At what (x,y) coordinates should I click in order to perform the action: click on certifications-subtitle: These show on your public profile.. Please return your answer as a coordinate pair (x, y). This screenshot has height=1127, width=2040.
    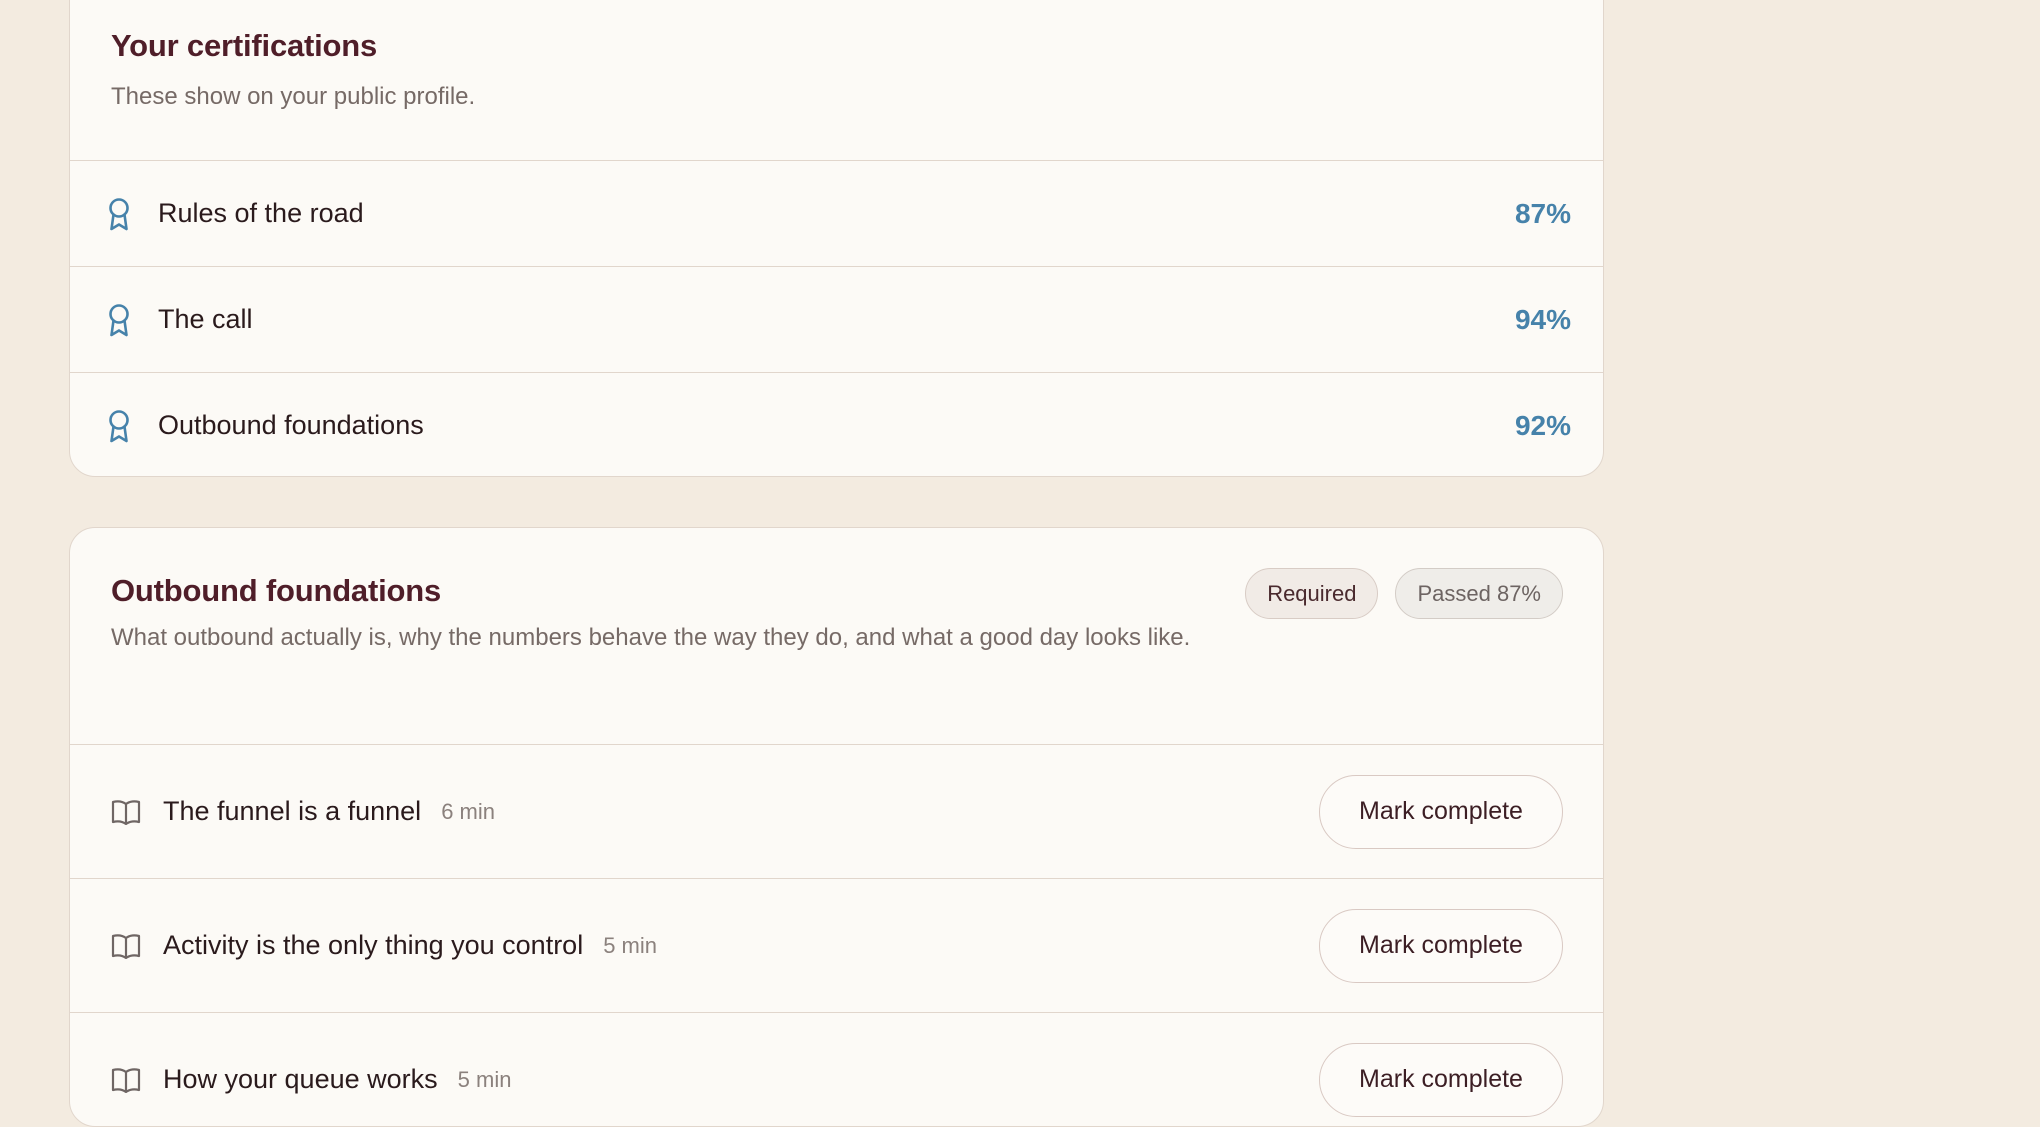
    Looking at the image, I should click on (293, 97).